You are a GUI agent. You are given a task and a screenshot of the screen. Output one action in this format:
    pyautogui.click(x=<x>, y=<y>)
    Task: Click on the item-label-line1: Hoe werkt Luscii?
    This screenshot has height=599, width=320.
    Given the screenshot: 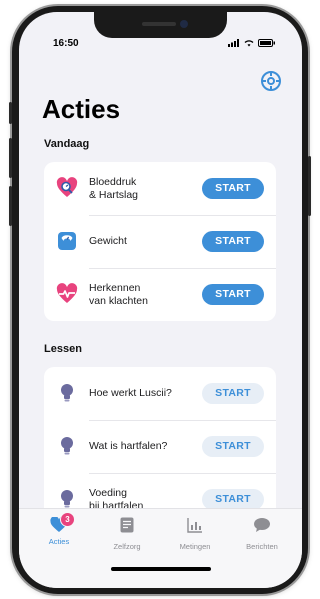 What is the action you would take?
    pyautogui.click(x=130, y=393)
    